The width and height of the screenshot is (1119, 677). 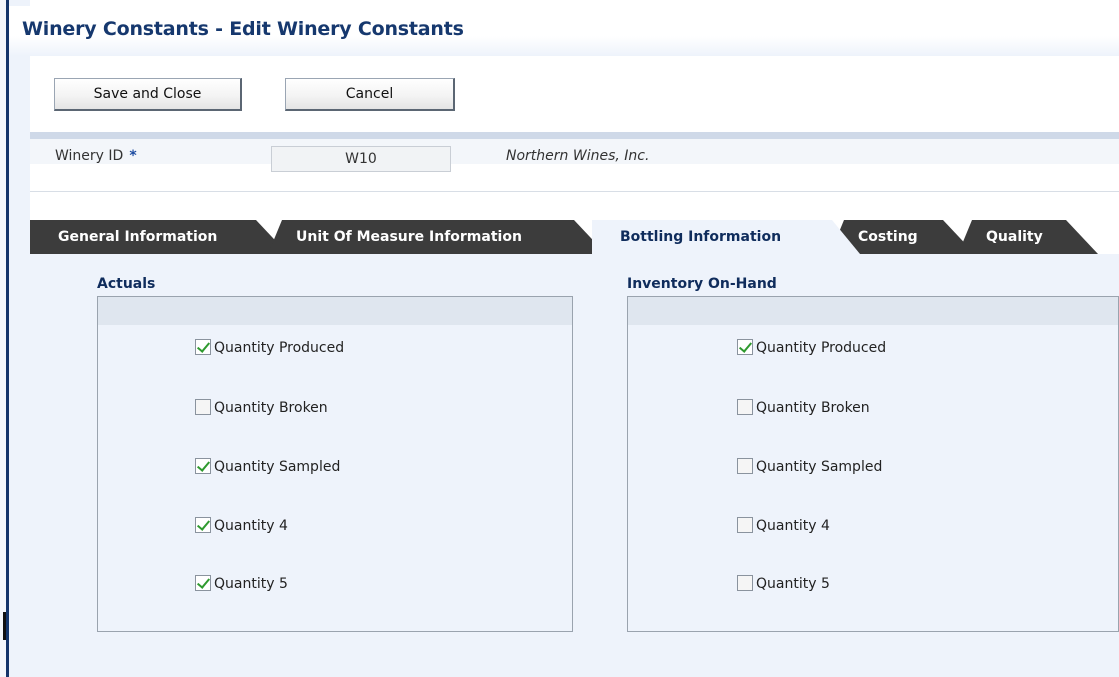 I want to click on tab-general-information: General Information, so click(x=159, y=237).